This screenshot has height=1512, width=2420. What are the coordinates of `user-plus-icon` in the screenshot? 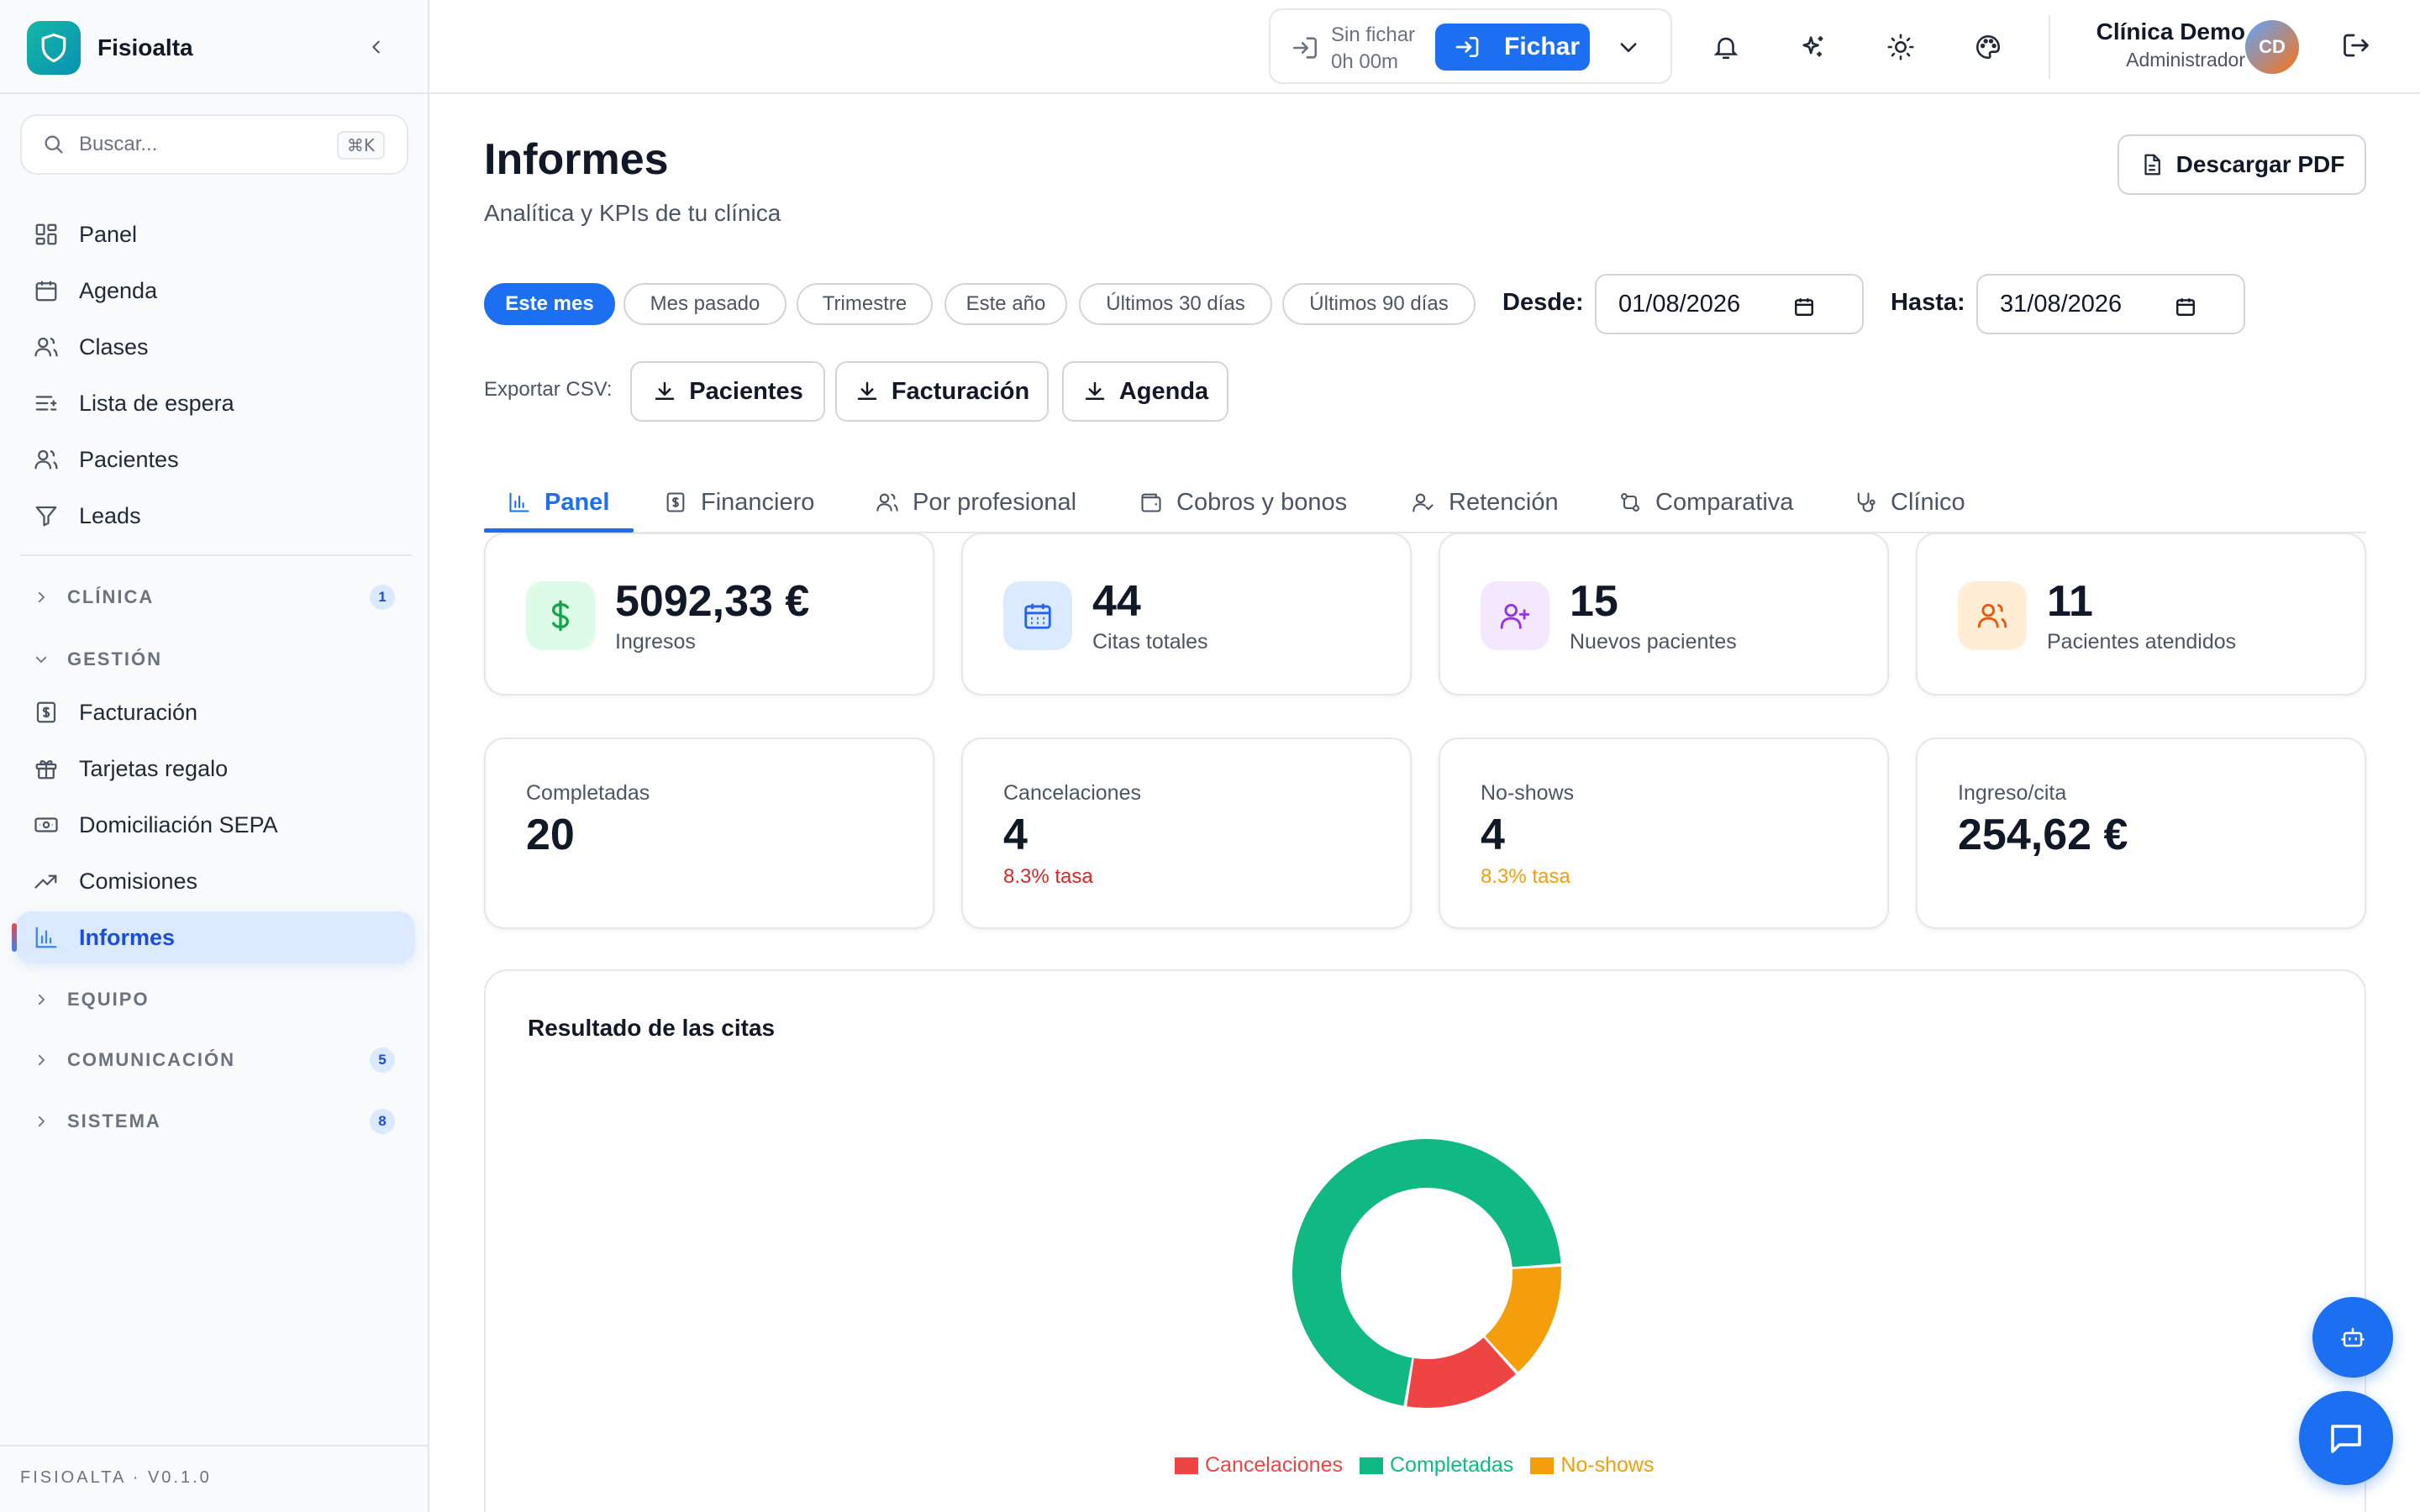 It's located at (1515, 615).